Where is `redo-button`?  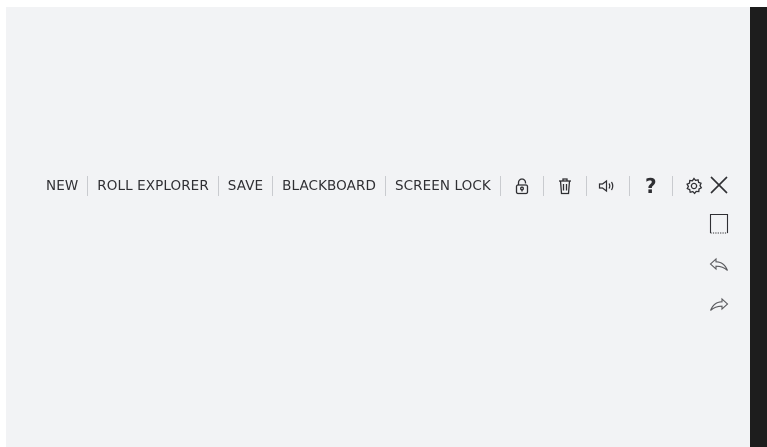
redo-button is located at coordinates (719, 305).